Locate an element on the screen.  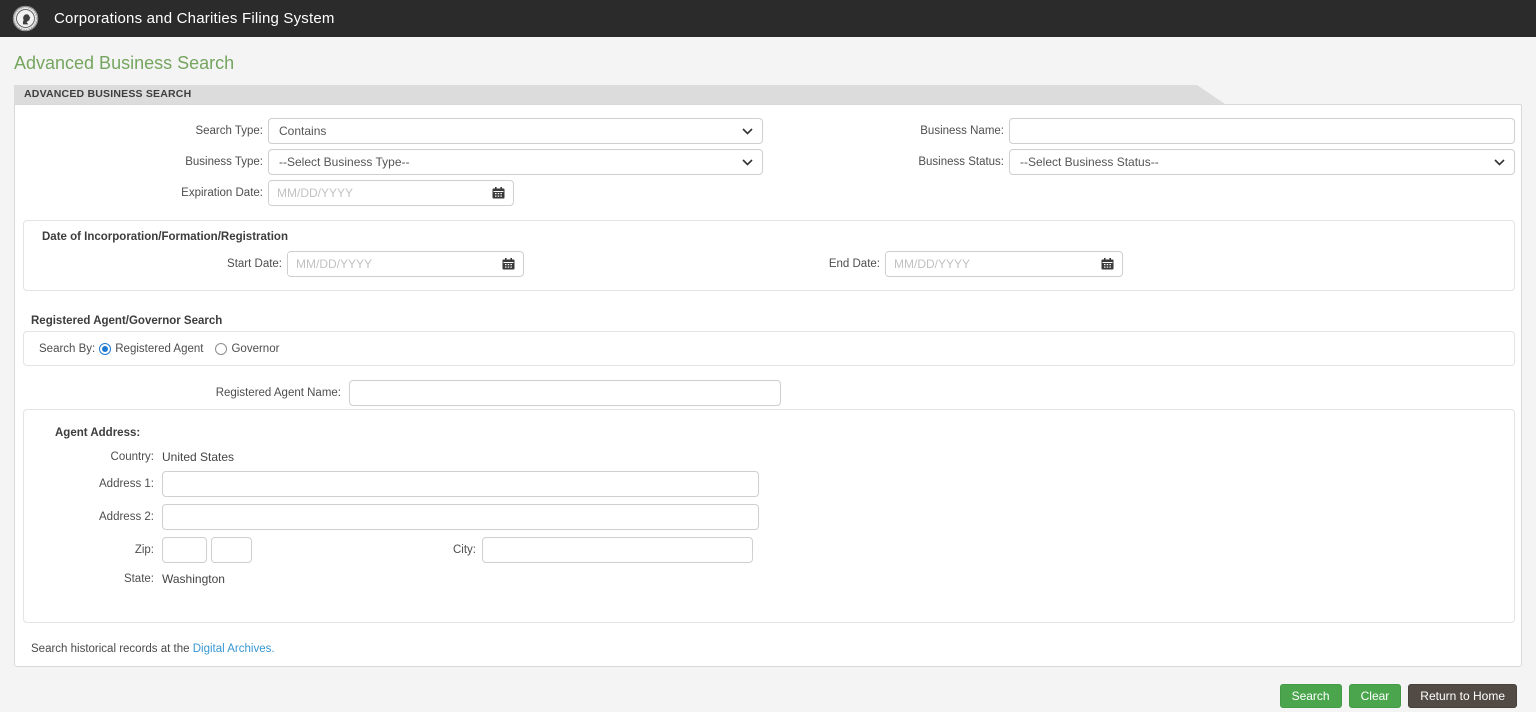
return-to-home-button: Return to Home is located at coordinates (1462, 696).